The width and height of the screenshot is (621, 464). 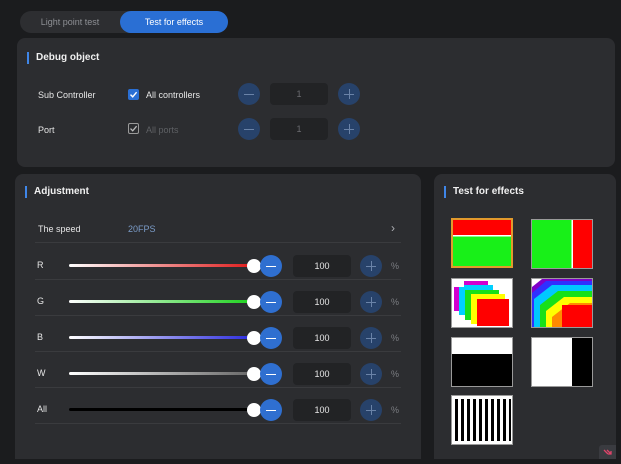 What do you see at coordinates (40, 265) in the screenshot?
I see `channel-label: R` at bounding box center [40, 265].